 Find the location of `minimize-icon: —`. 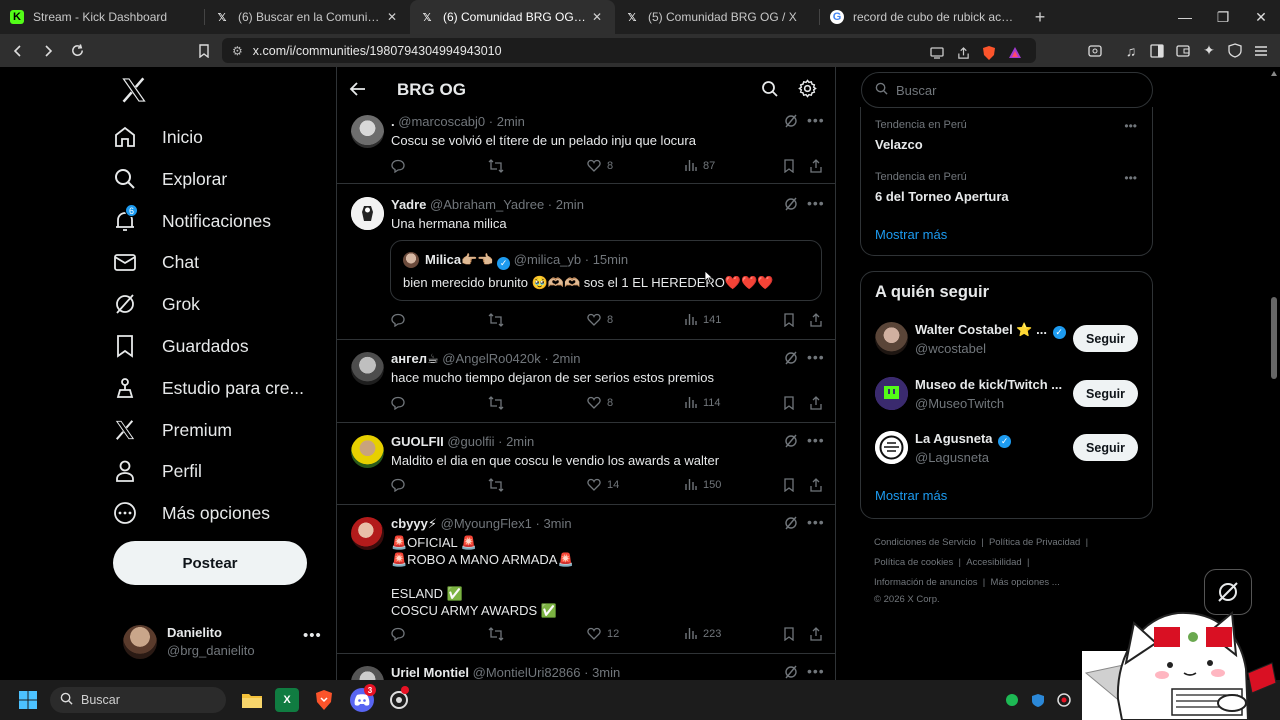

minimize-icon: — is located at coordinates (1185, 17).